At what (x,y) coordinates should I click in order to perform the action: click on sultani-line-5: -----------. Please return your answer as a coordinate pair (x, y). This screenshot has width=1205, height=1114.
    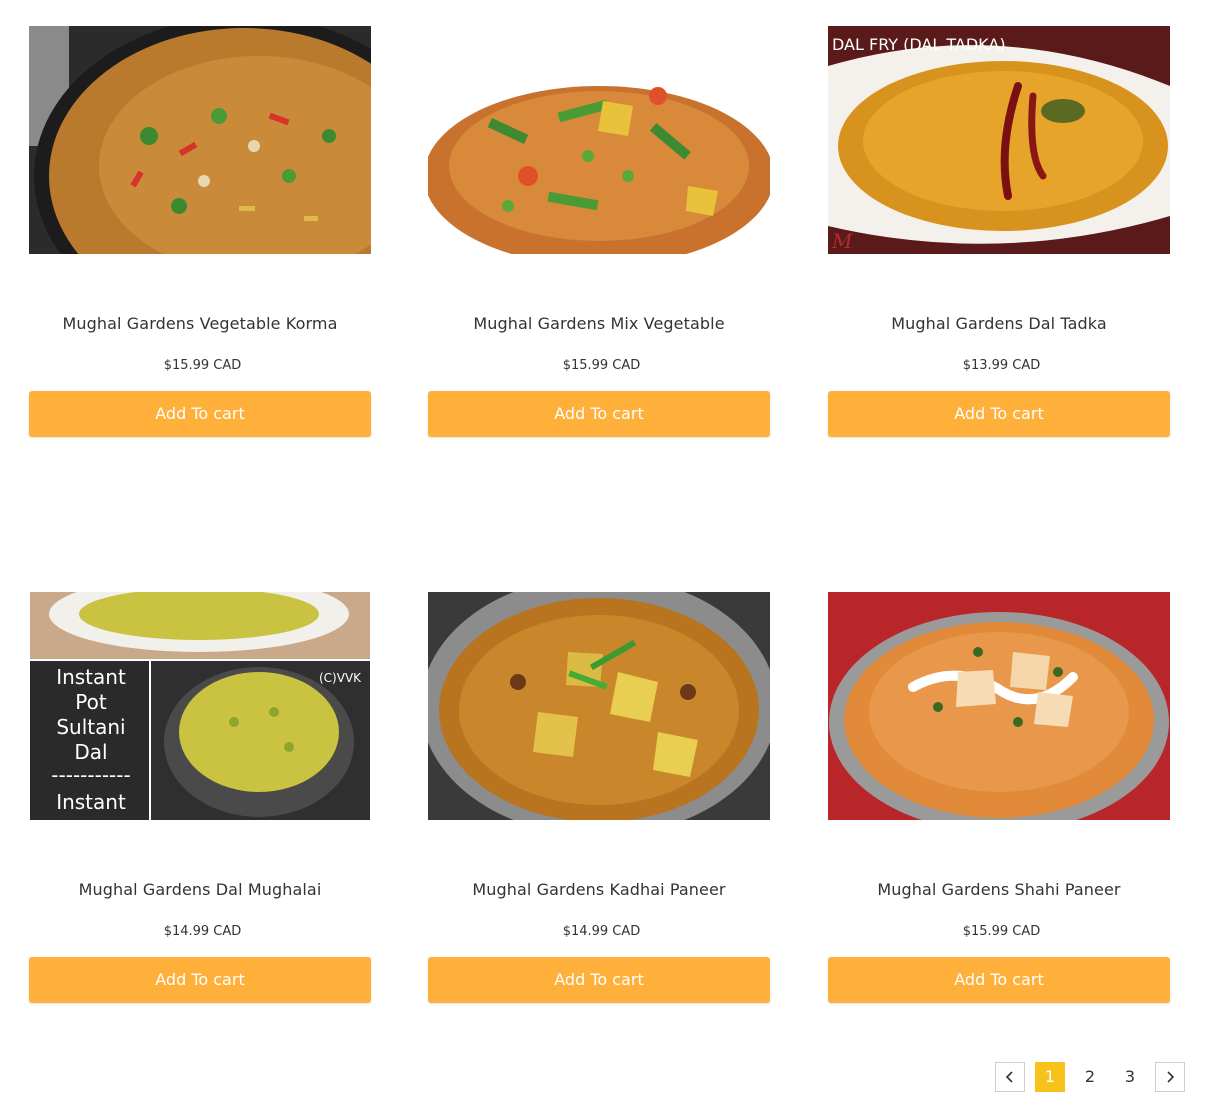
    Looking at the image, I should click on (90, 775).